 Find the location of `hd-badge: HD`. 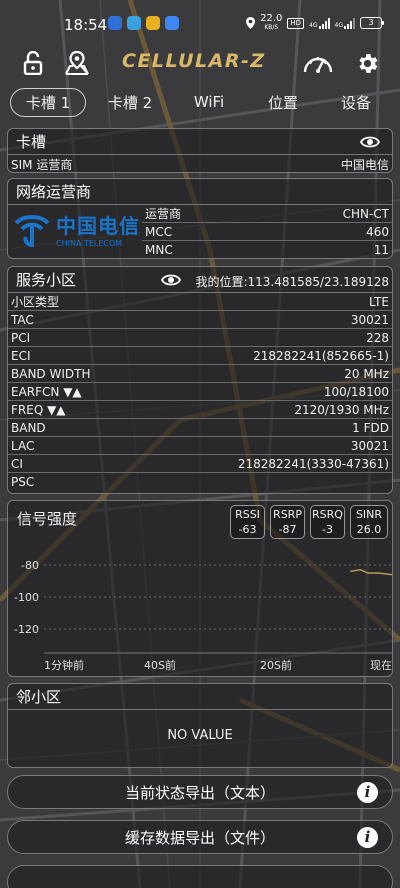

hd-badge: HD is located at coordinates (296, 23).